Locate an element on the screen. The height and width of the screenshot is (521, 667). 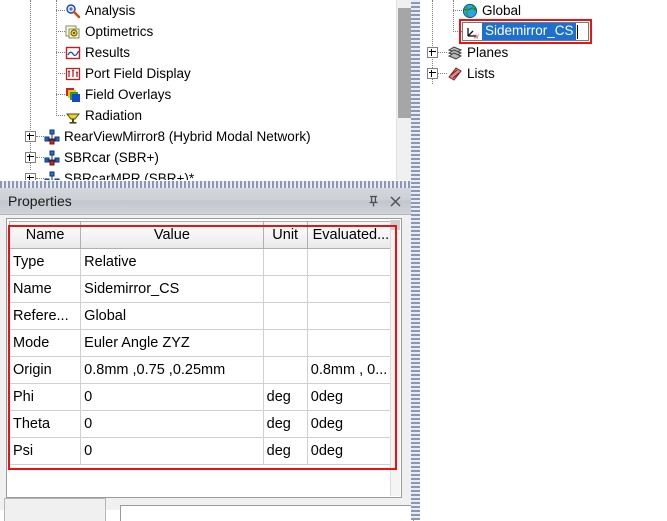
table-row: Type Relative is located at coordinates (202, 262).